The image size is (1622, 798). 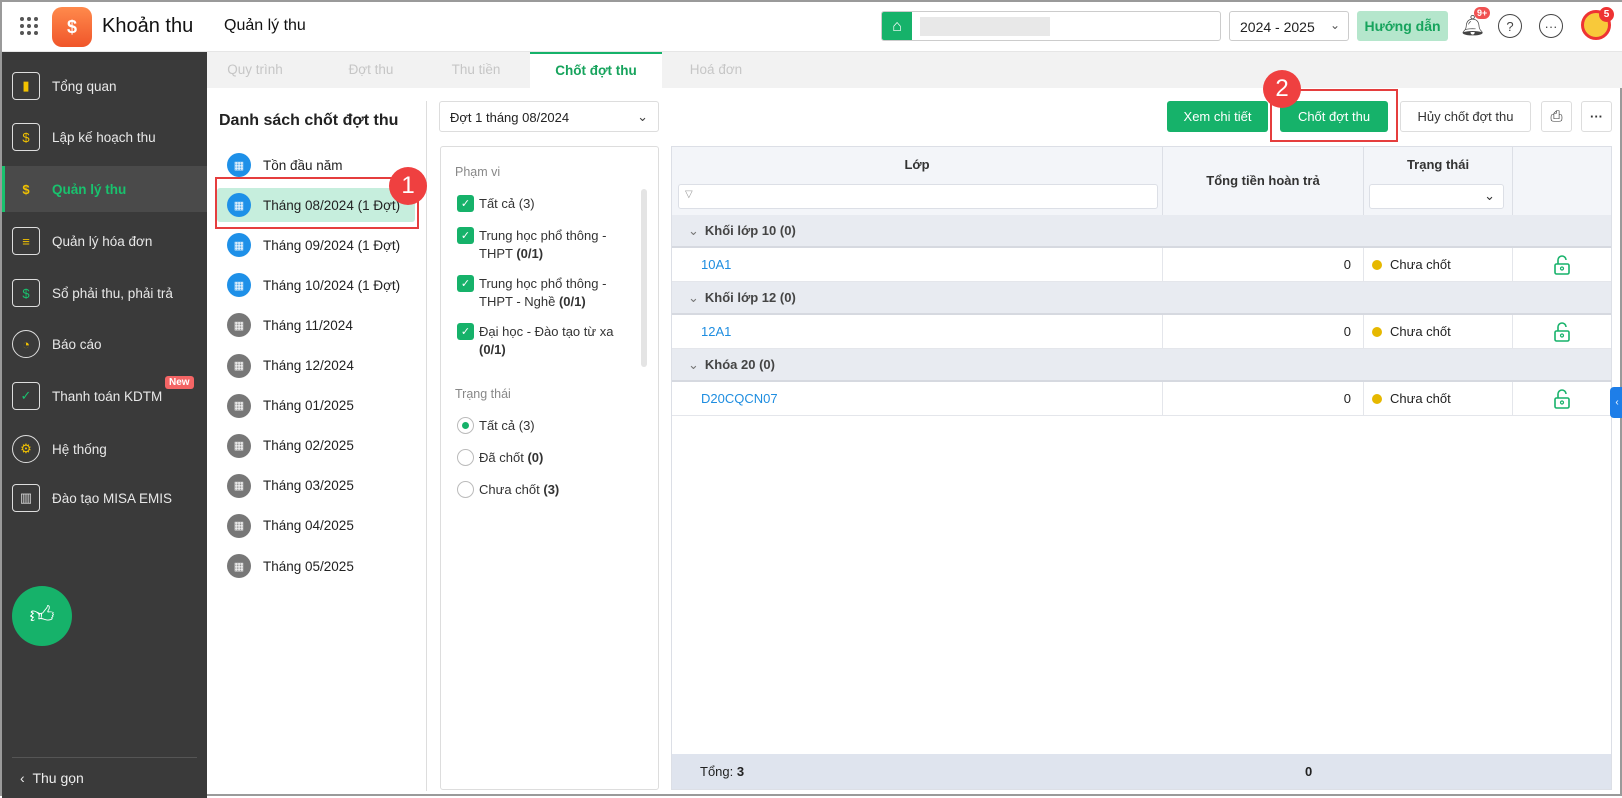 I want to click on sidebar-item-system: ⚙ Hệ thống, so click(x=104, y=449).